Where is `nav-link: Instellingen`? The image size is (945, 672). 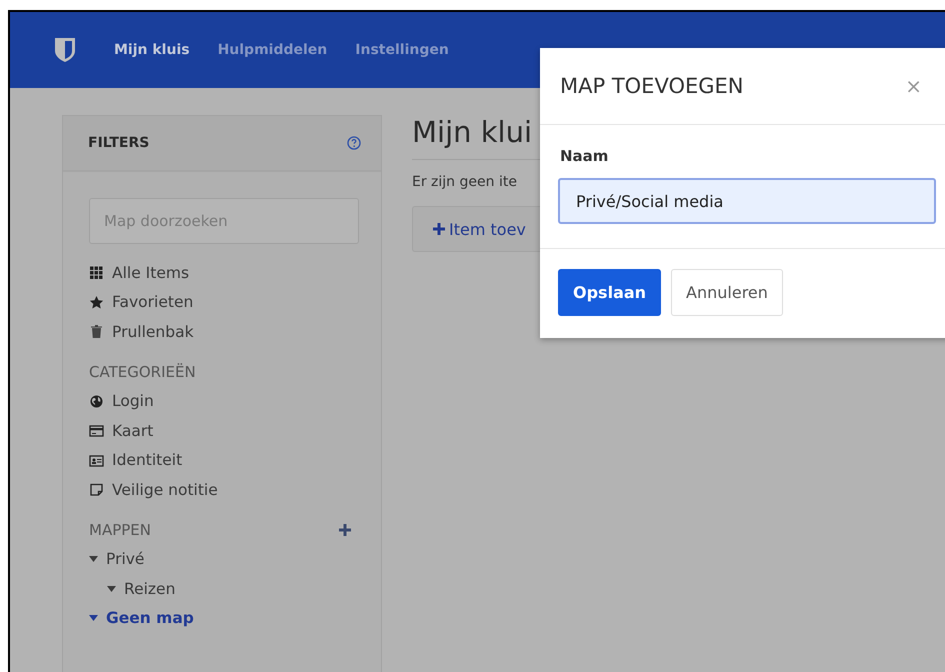
nav-link: Instellingen is located at coordinates (402, 50).